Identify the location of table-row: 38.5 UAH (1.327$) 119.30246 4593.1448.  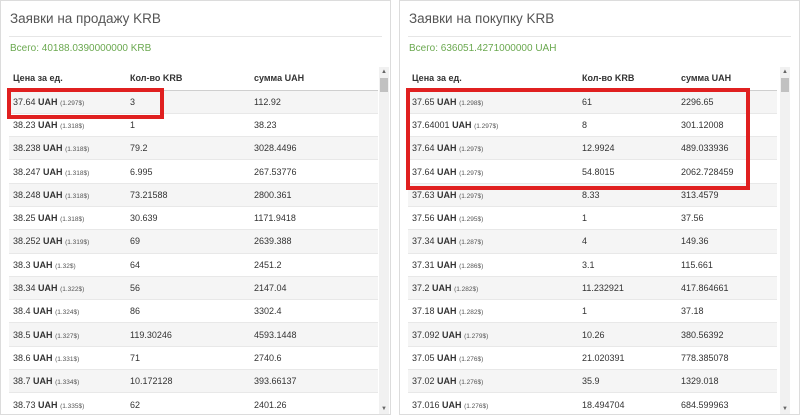
(193, 334).